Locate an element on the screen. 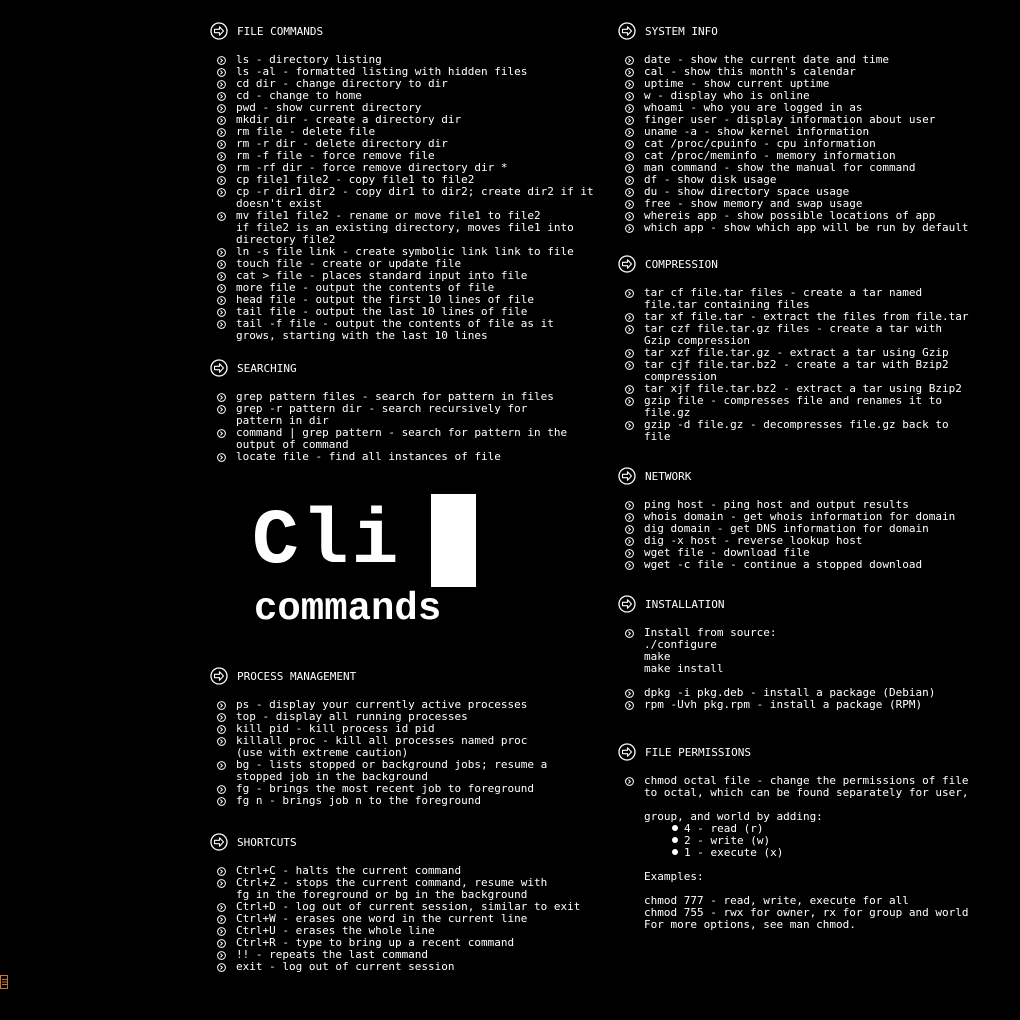  command-line: fg n - brings job n to the foreground is located at coordinates (359, 800).